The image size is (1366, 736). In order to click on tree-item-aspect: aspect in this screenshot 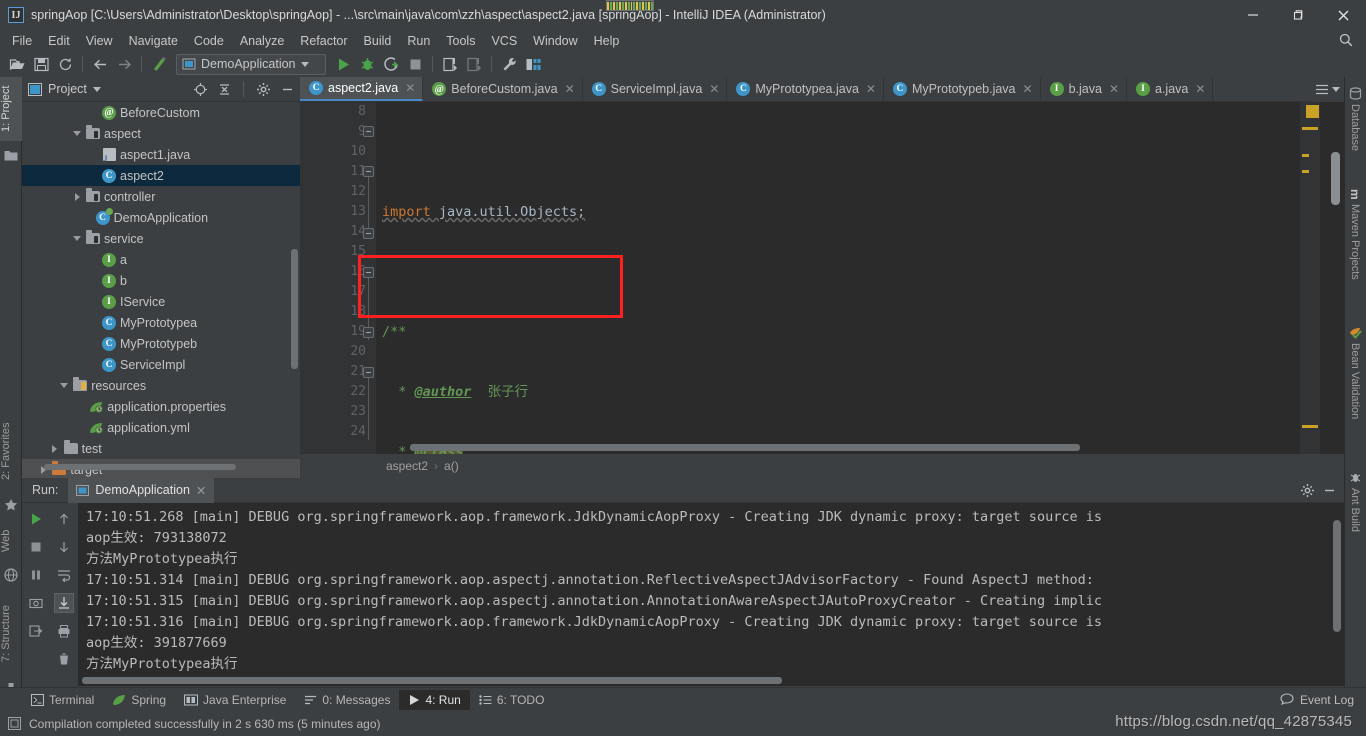, I will do `click(161, 133)`.